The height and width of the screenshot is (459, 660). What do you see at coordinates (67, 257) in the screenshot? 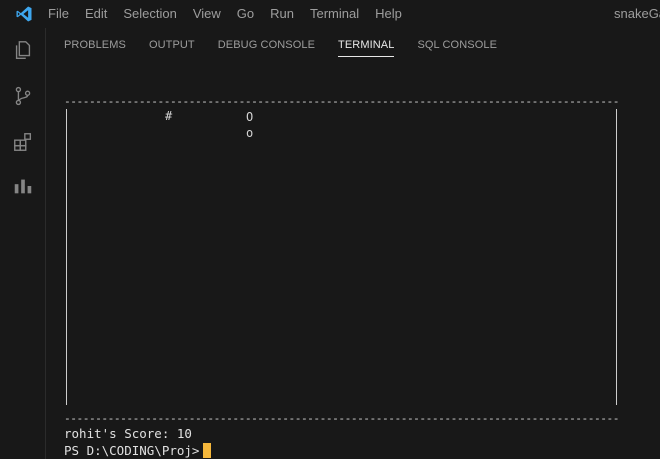
I see `board-left-wall` at bounding box center [67, 257].